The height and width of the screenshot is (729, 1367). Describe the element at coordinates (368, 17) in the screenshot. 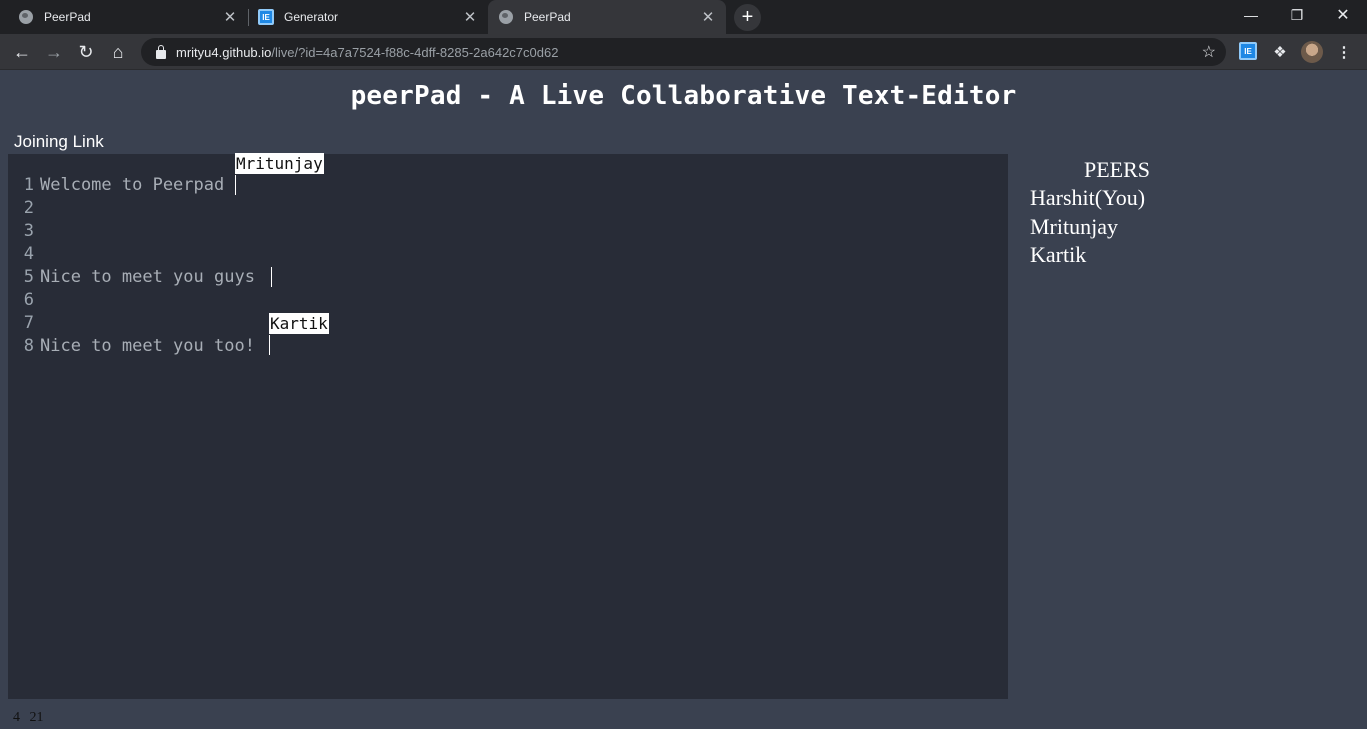

I see `tab-generator: IE Generator ✕` at that location.